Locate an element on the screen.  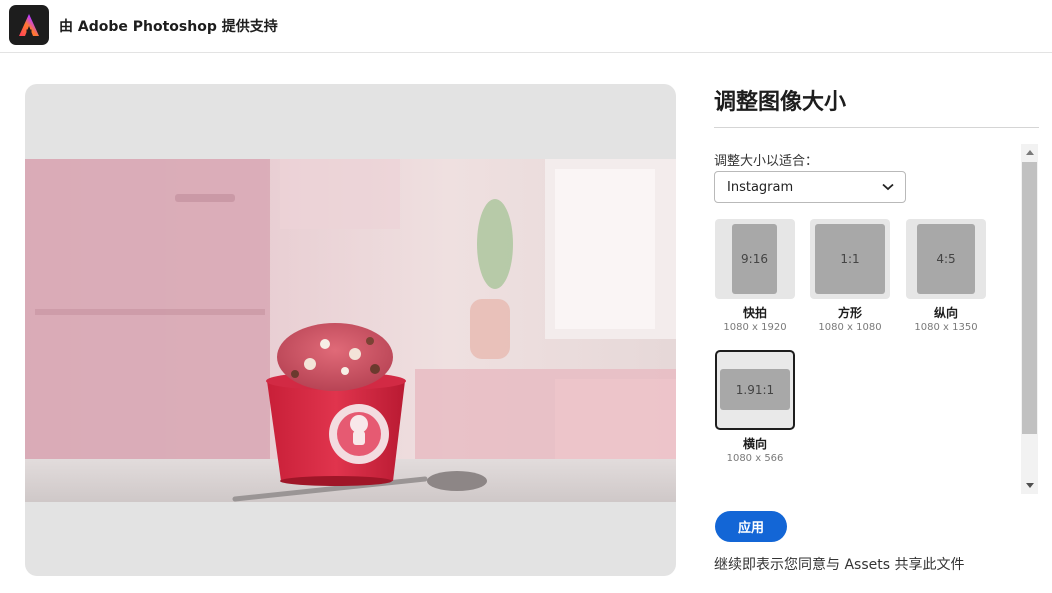
ratio-label: 9:16 is located at coordinates (754, 259).